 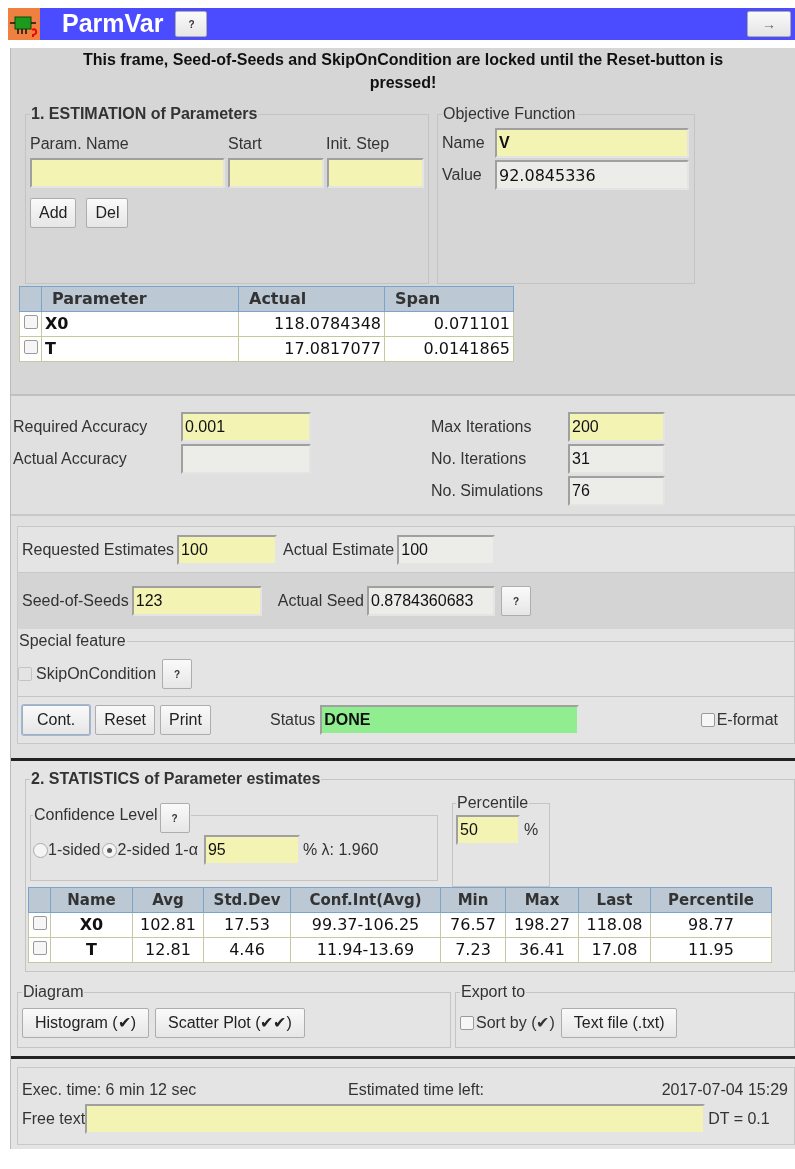 What do you see at coordinates (616, 427) in the screenshot?
I see `input-field: 200` at bounding box center [616, 427].